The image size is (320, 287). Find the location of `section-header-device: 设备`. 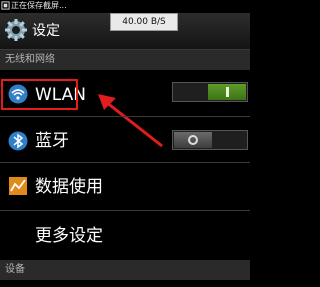

section-header-device: 设备 is located at coordinates (125, 270).